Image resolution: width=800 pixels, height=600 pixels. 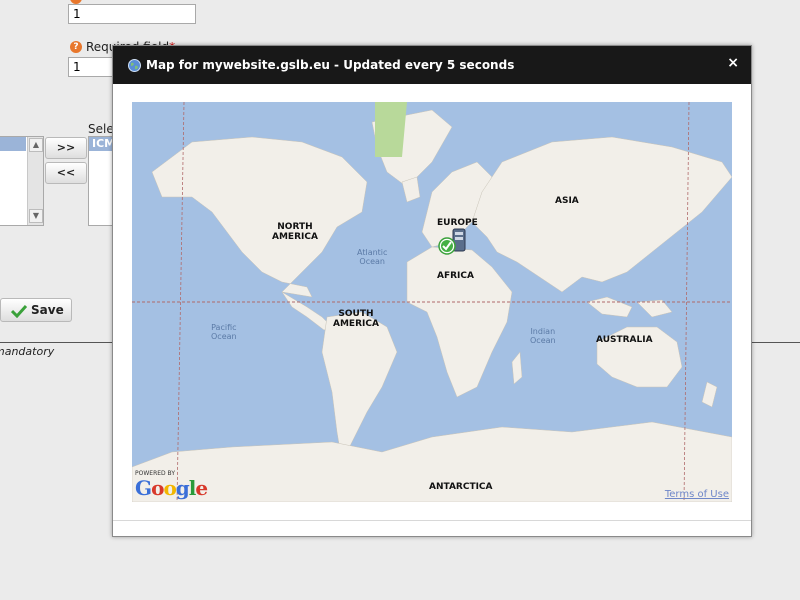 What do you see at coordinates (356, 319) in the screenshot?
I see `continent-label-south-america: SOUTH AMERICA` at bounding box center [356, 319].